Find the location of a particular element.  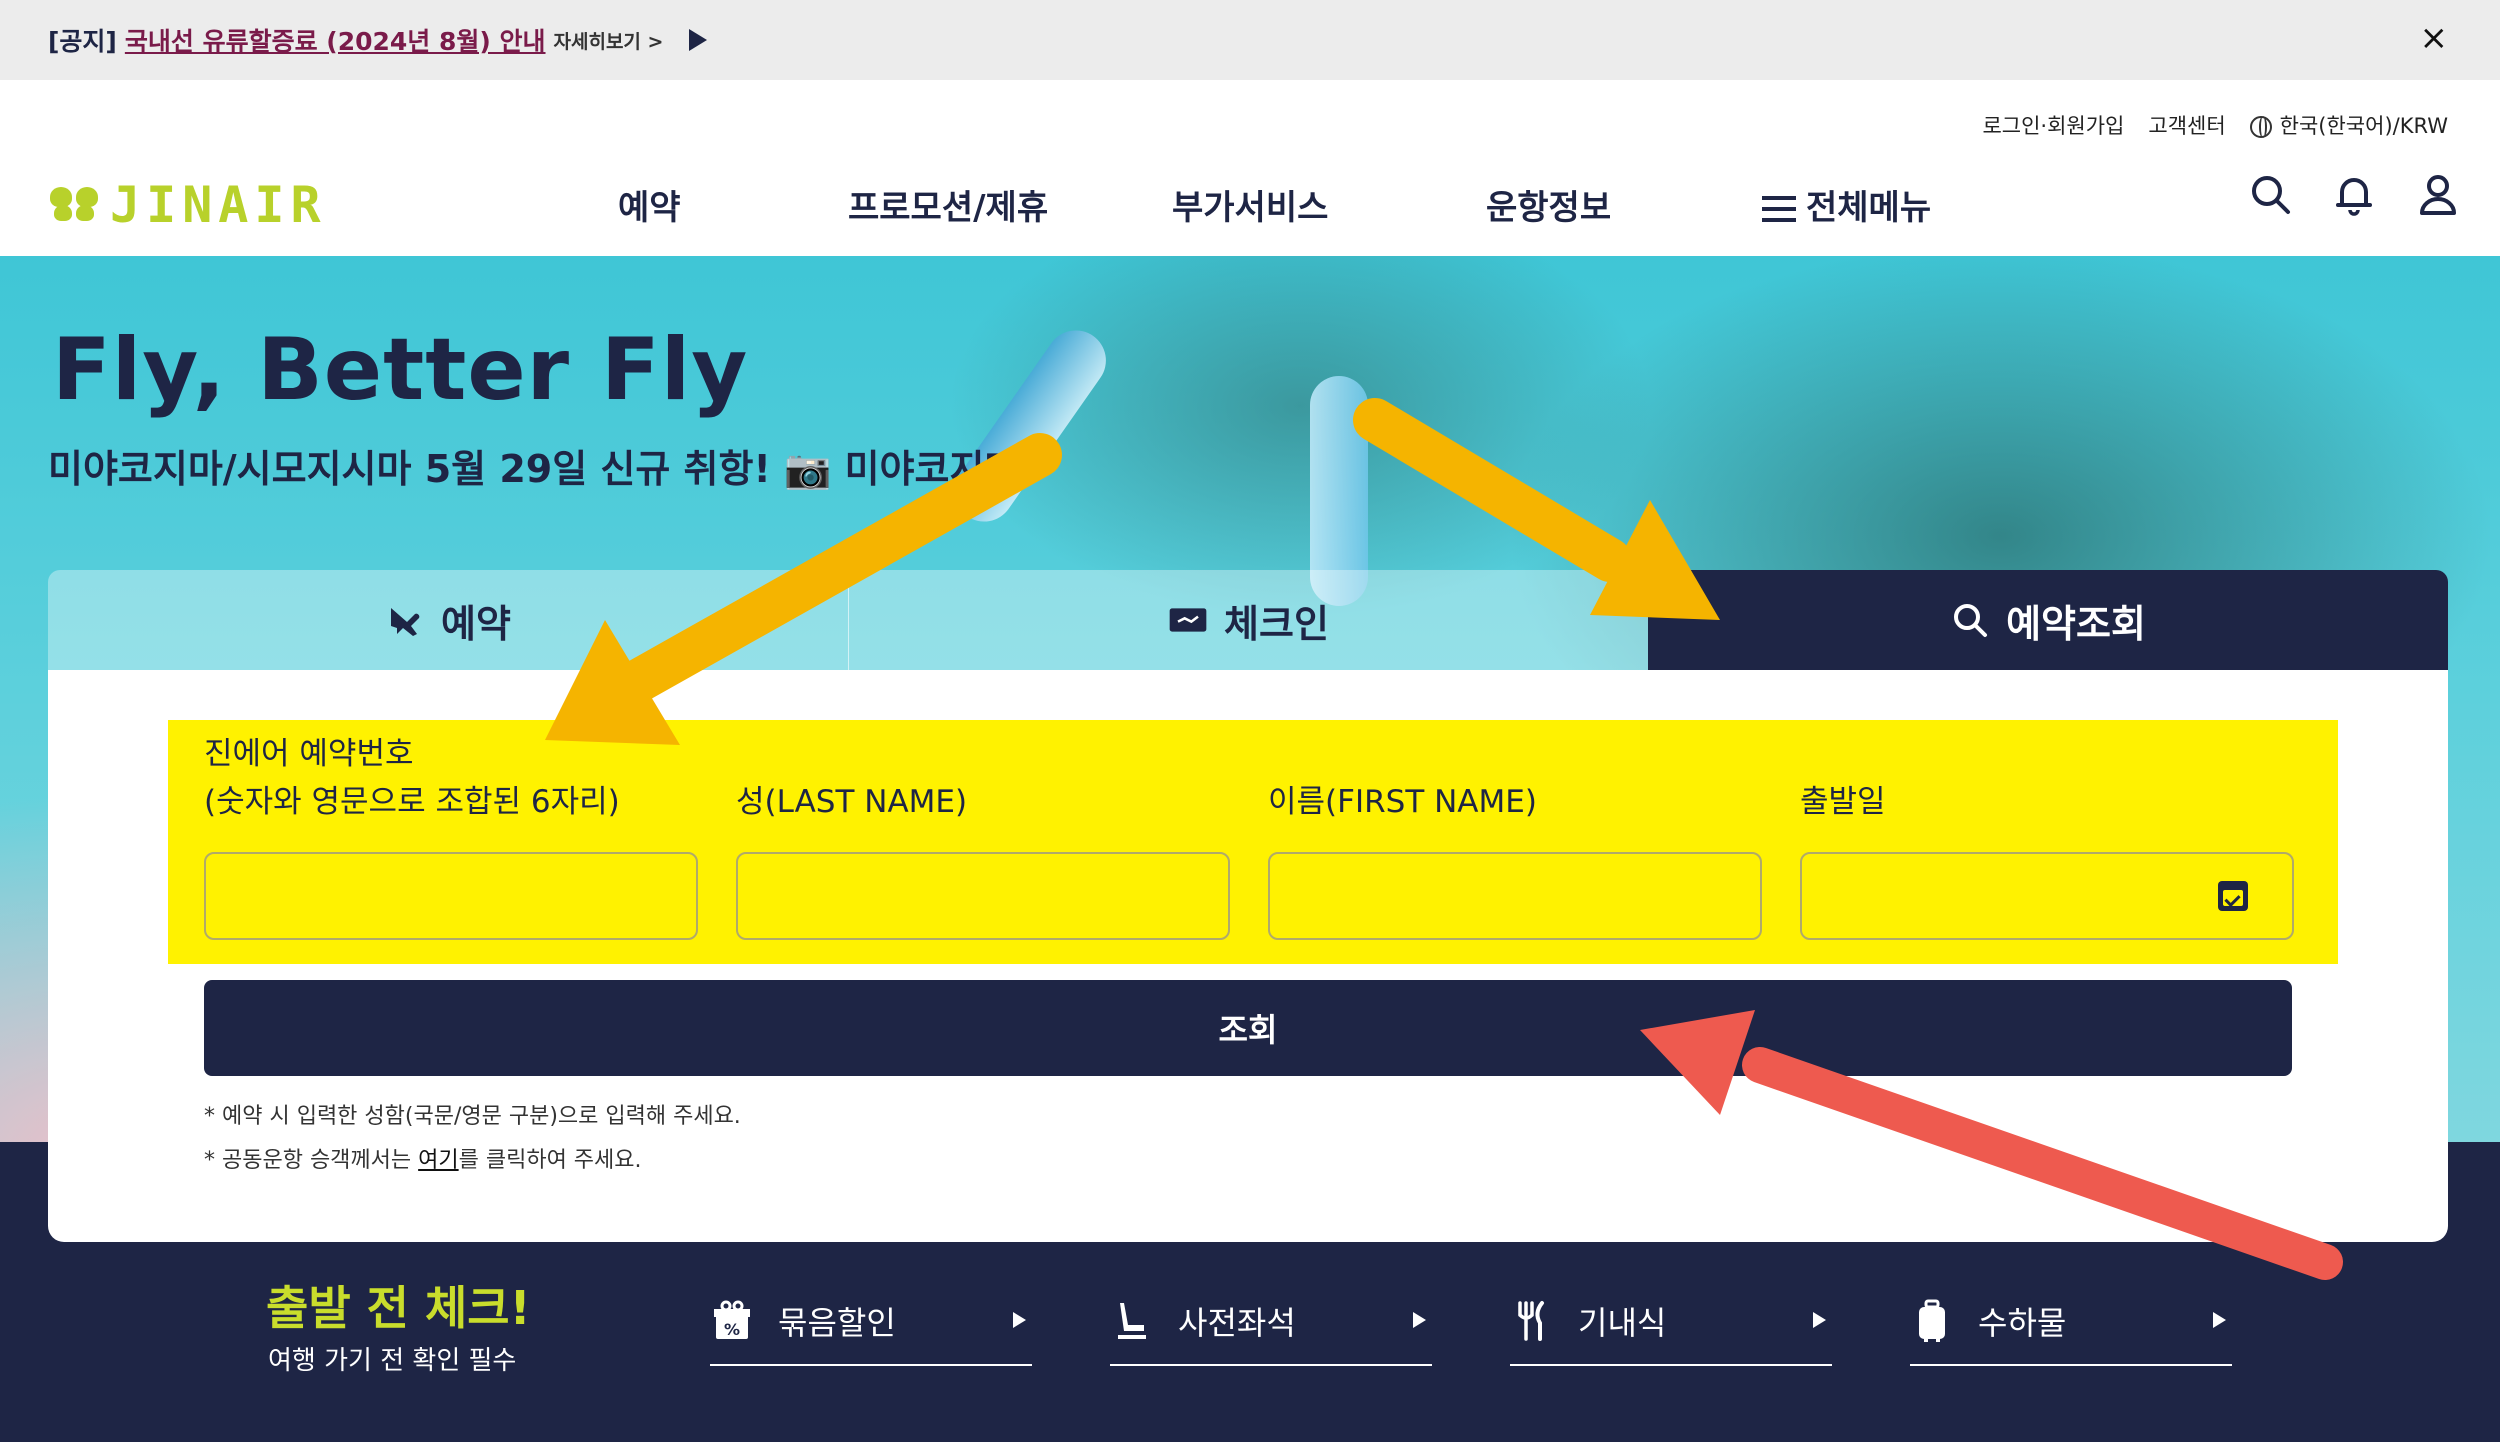

header-icons is located at coordinates (2354, 194).